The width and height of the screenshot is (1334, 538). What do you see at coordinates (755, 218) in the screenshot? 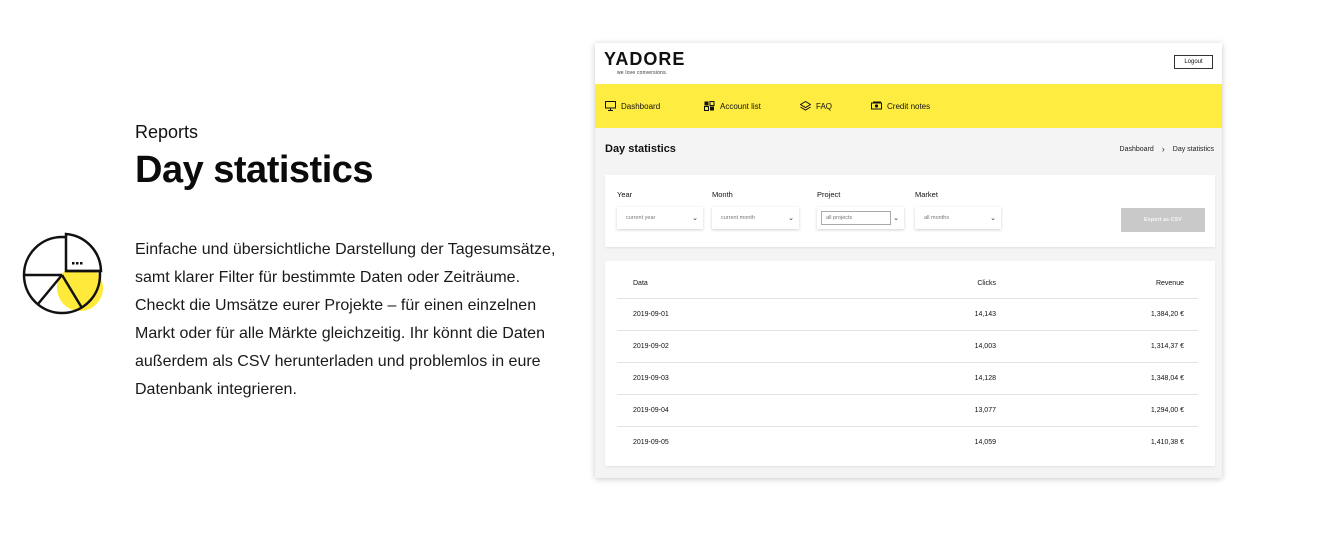
I see `month-select: current month ⌄` at bounding box center [755, 218].